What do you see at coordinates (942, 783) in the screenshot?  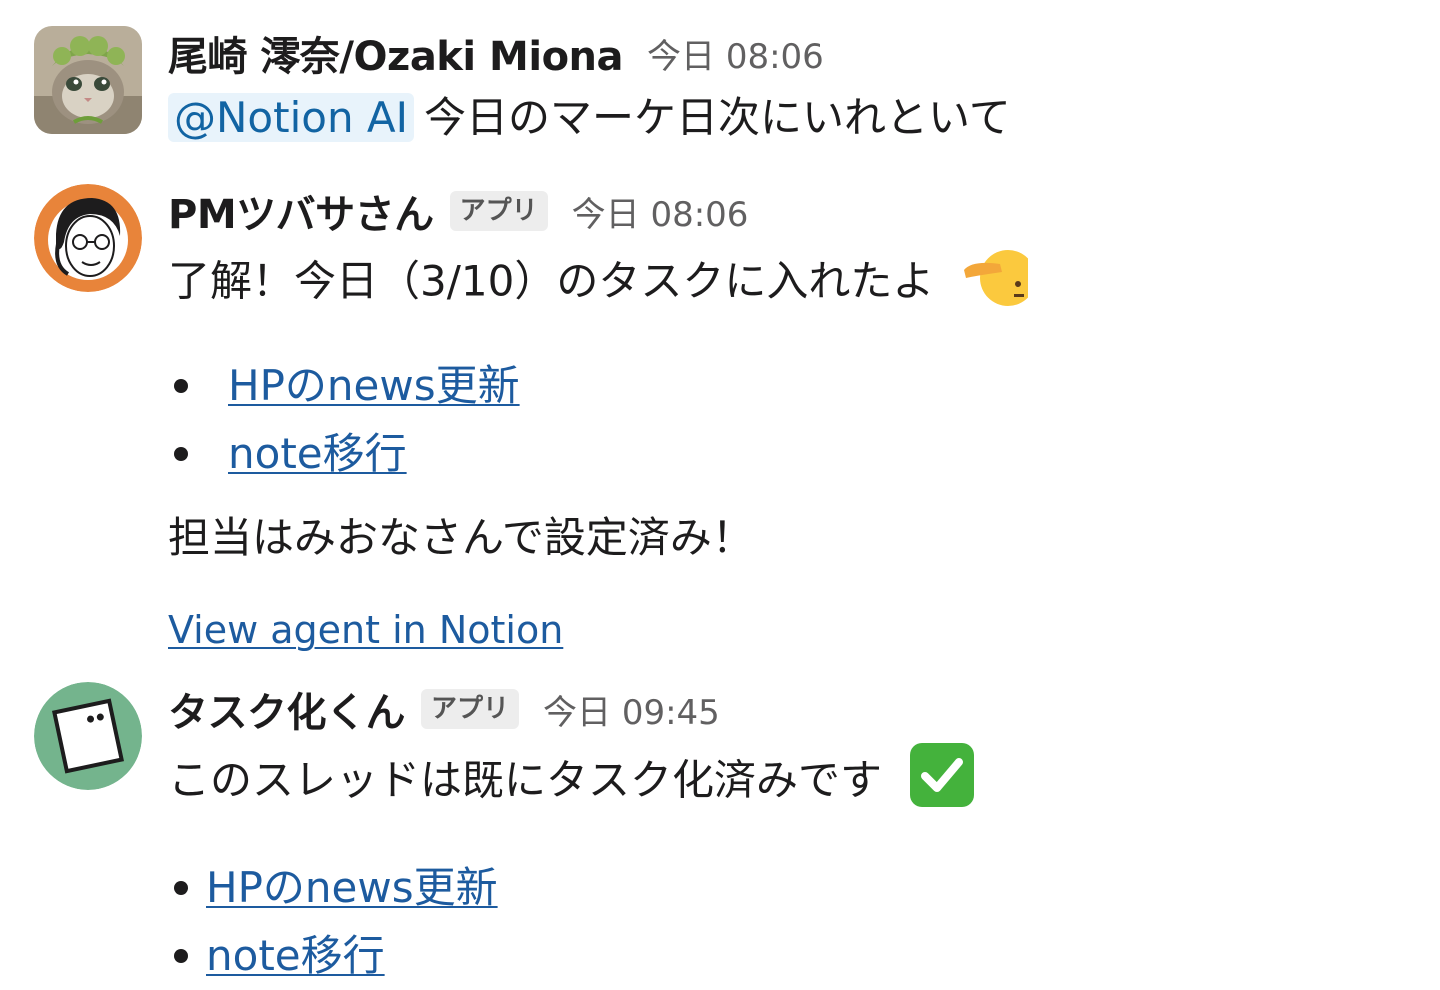 I see `check-mark-icon` at bounding box center [942, 783].